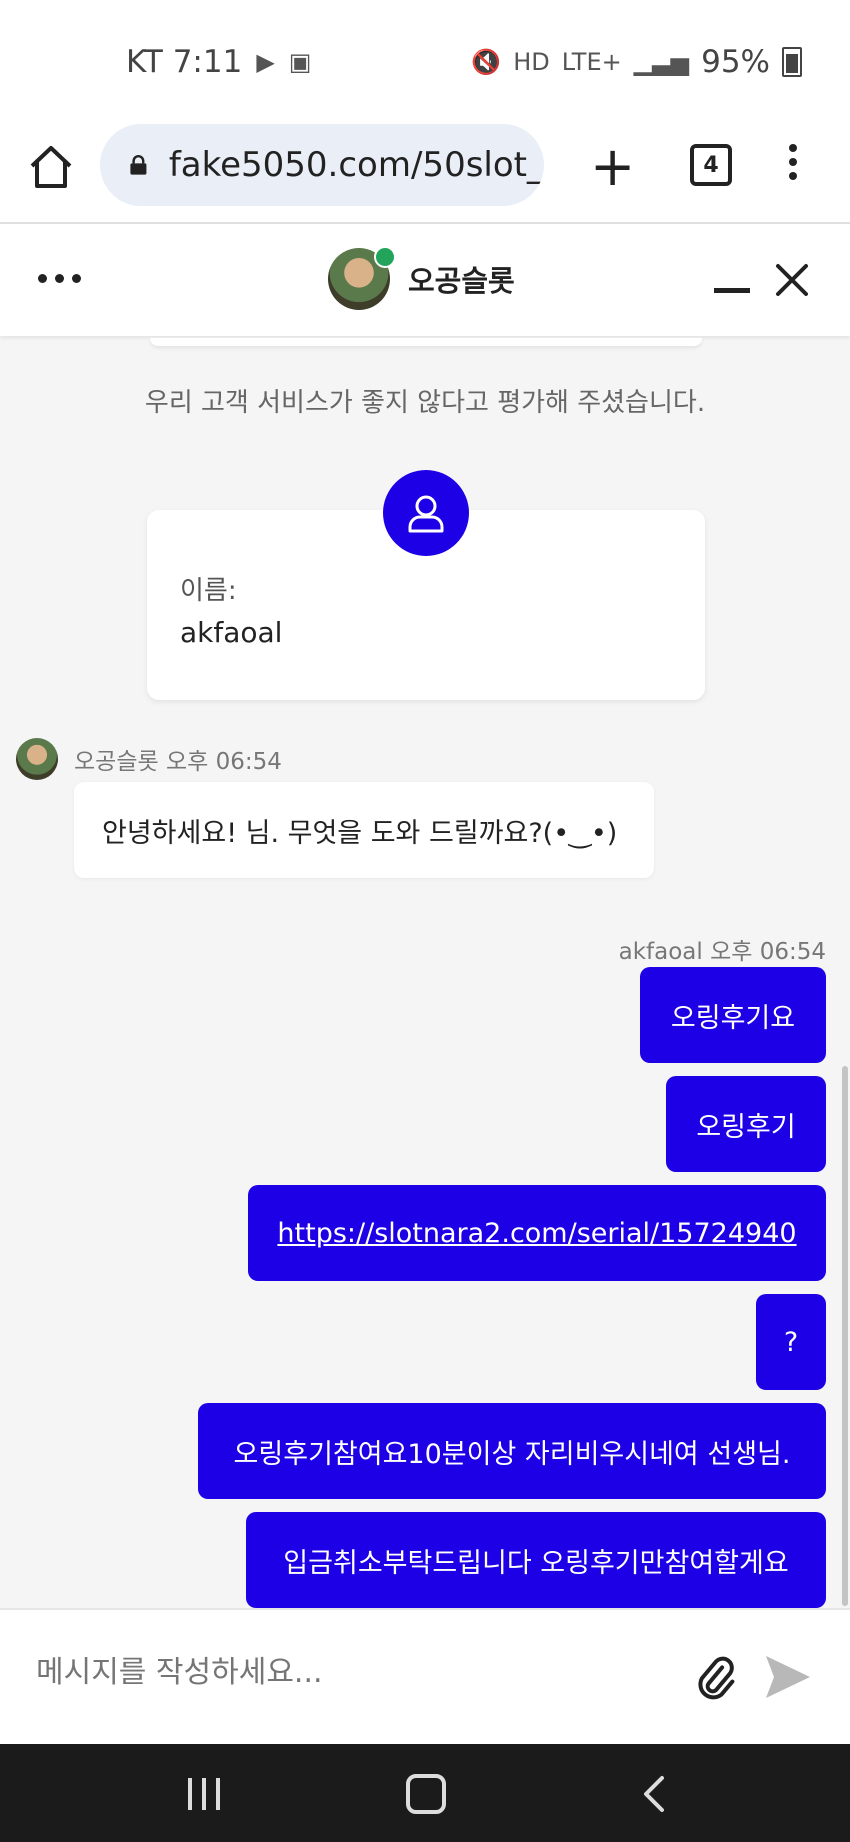 The width and height of the screenshot is (850, 1842). Describe the element at coordinates (732, 290) in the screenshot. I see `minimize-button` at that location.